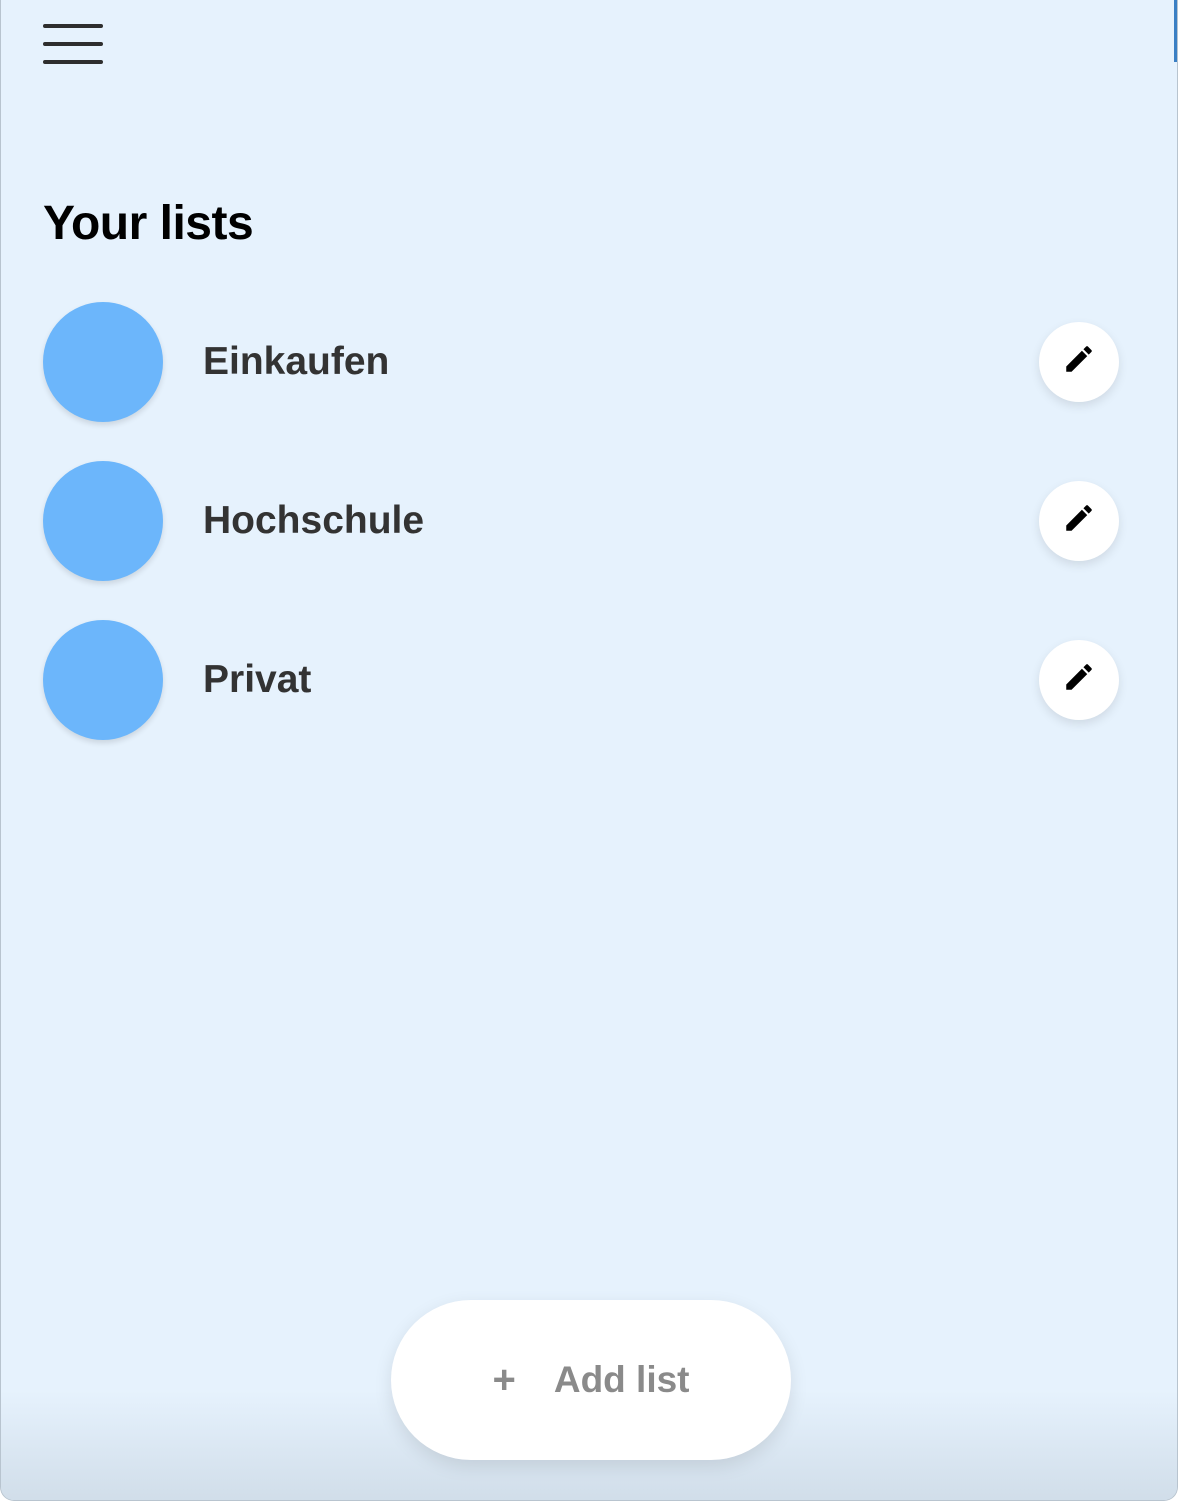 This screenshot has height=1503, width=1180. I want to click on plus-icon: +, so click(504, 1380).